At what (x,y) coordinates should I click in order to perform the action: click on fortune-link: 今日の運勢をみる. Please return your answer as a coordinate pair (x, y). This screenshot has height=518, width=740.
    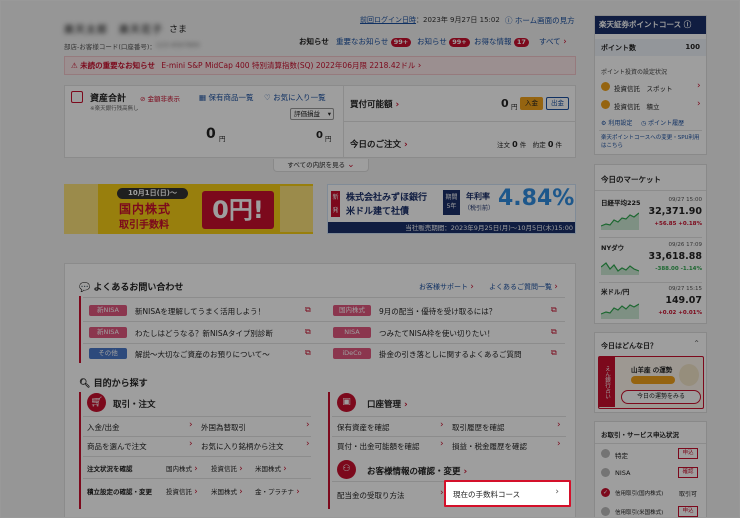
    Looking at the image, I should click on (661, 397).